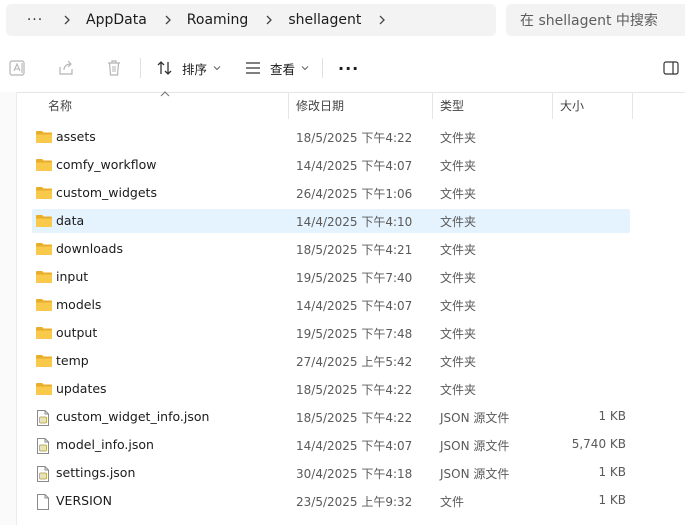 The width and height of the screenshot is (685, 525). I want to click on column-modified: 修改日期, so click(320, 105).